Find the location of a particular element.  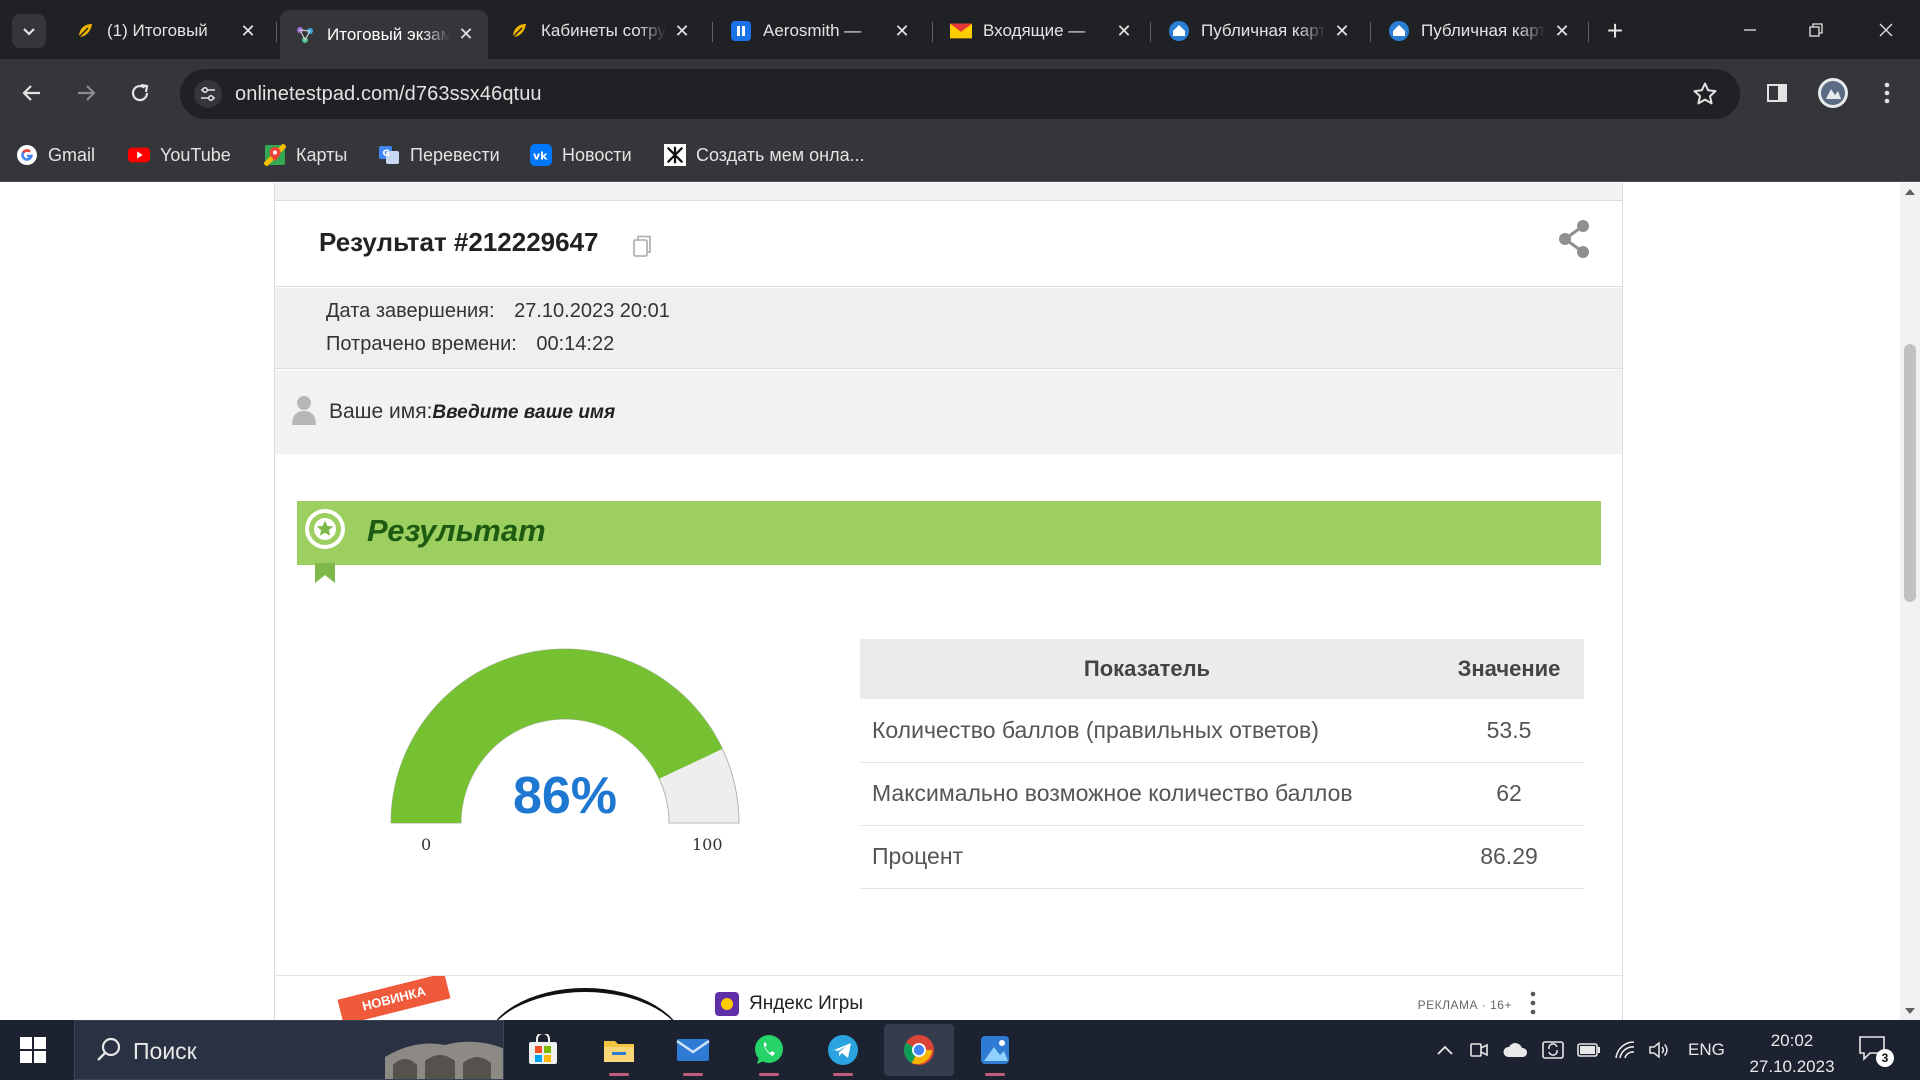

person-icon is located at coordinates (304, 410).